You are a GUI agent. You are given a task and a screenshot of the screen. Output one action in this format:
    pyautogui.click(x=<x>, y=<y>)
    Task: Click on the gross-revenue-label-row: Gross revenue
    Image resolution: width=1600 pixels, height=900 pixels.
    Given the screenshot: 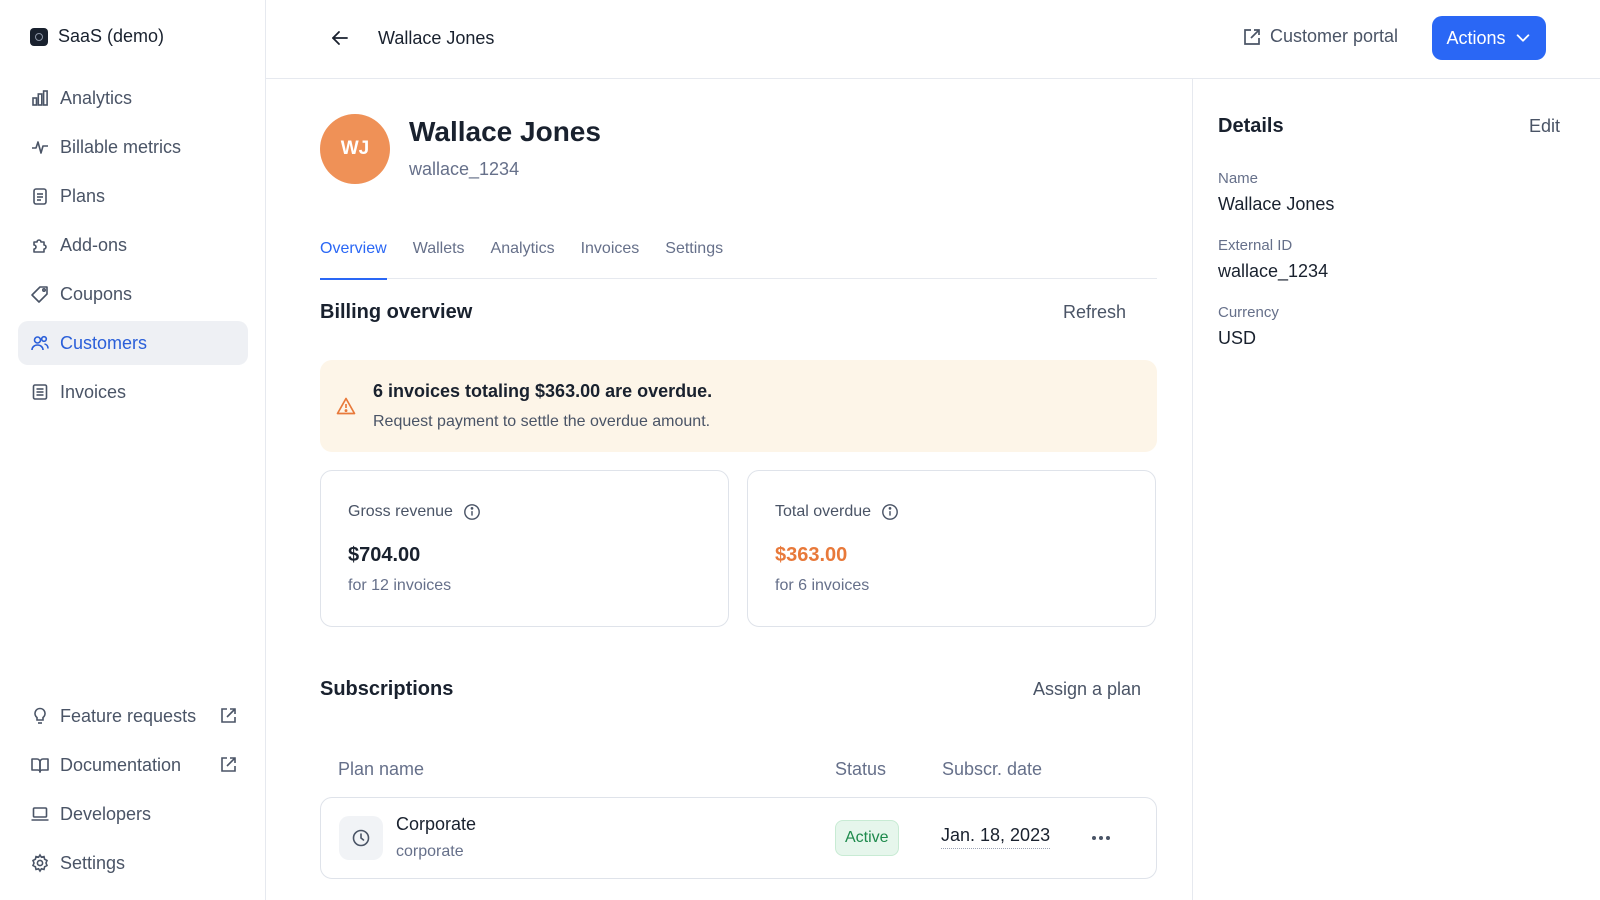 What is the action you would take?
    pyautogui.click(x=414, y=512)
    